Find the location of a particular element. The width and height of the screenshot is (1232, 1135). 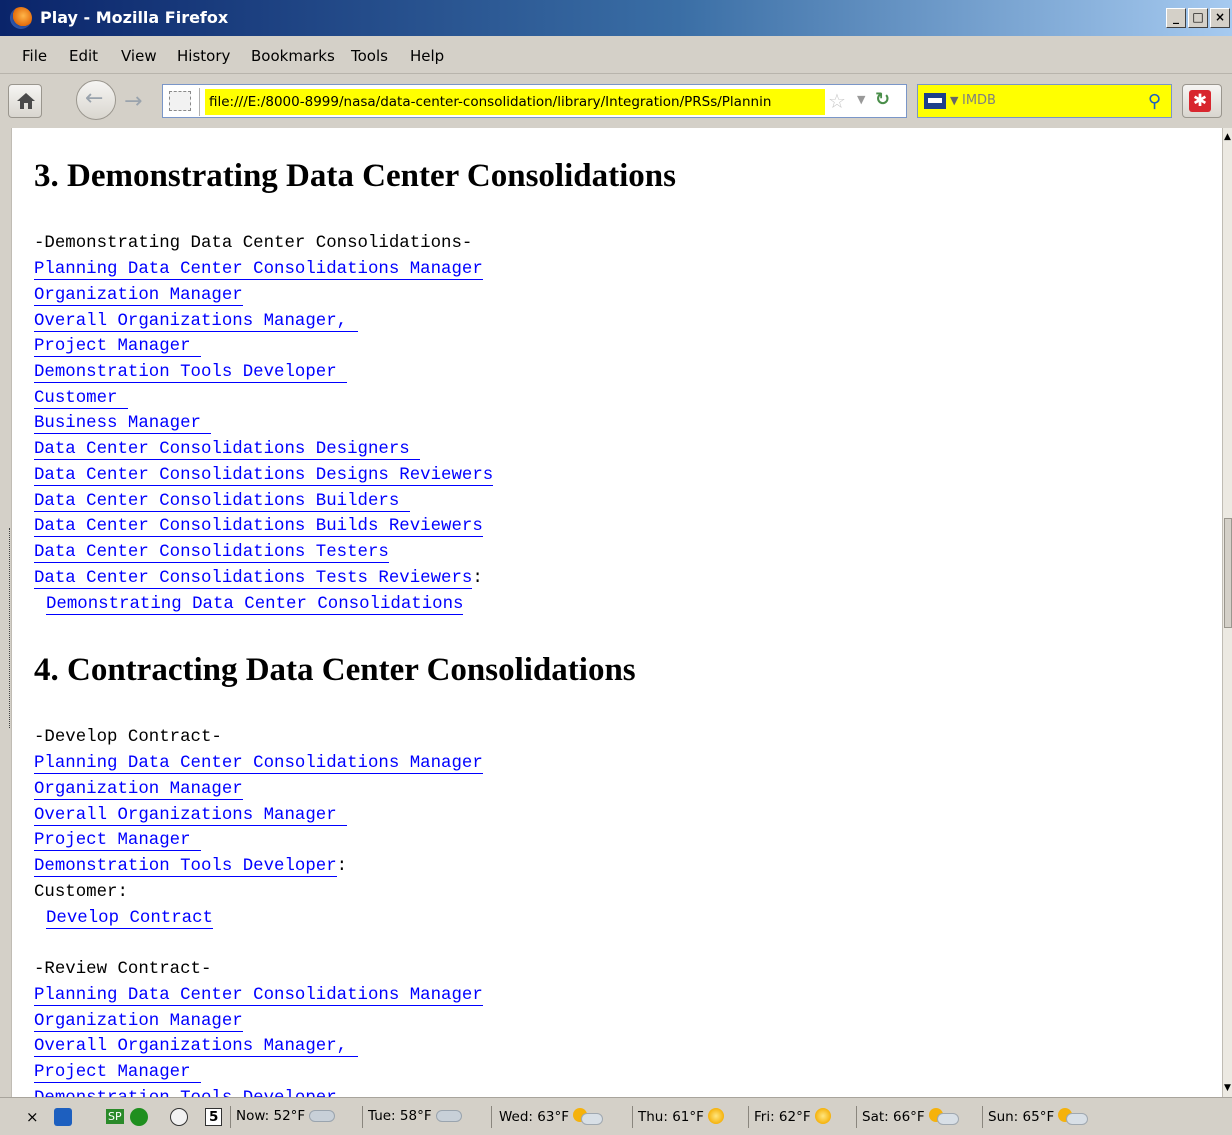

role-link: Customer is located at coordinates (81, 399).